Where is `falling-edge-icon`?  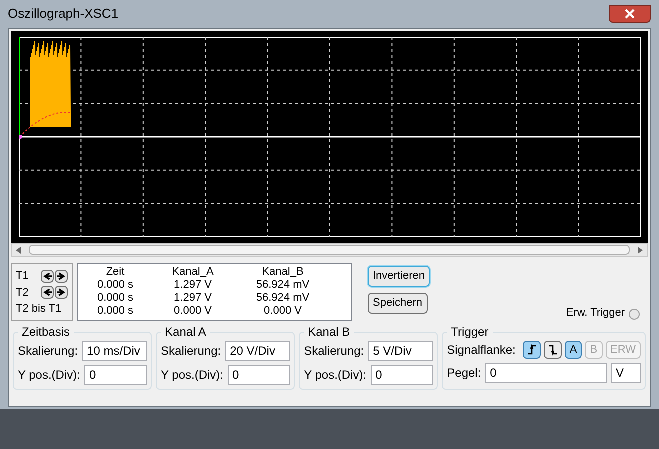
falling-edge-icon is located at coordinates (552, 350).